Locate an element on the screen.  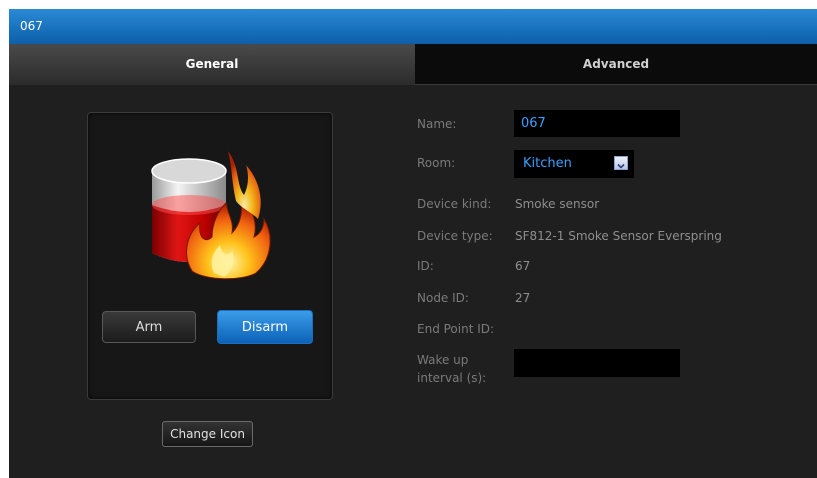
device-type-value: SF812-1 Smoke Sensor Everspring is located at coordinates (618, 236).